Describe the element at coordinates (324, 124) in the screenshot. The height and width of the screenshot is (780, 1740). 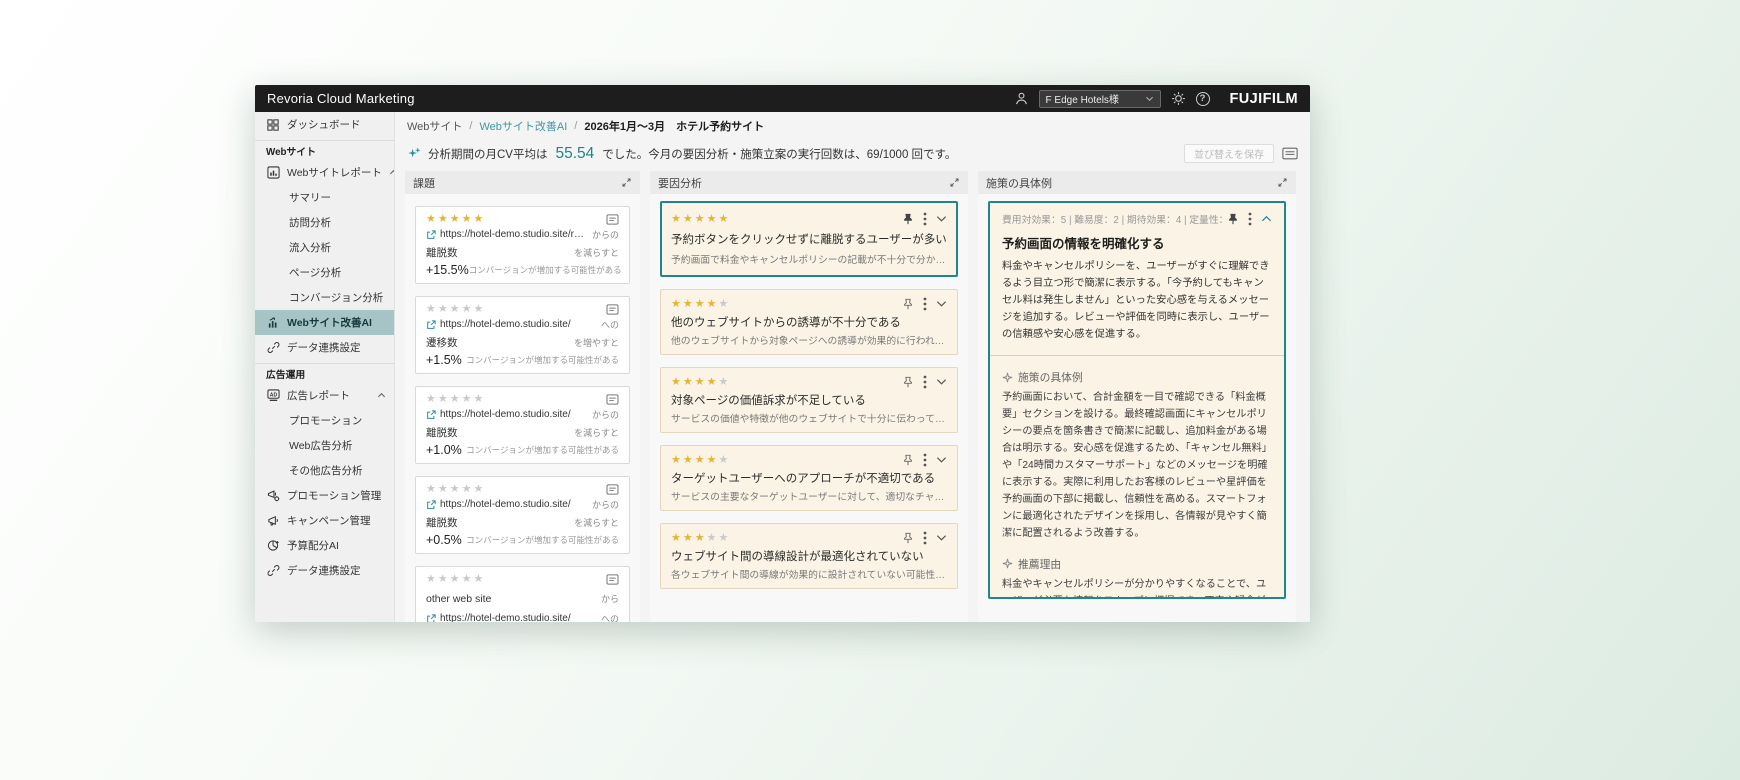
I see `sidebar-item-dashboard: ダッシュボード` at that location.